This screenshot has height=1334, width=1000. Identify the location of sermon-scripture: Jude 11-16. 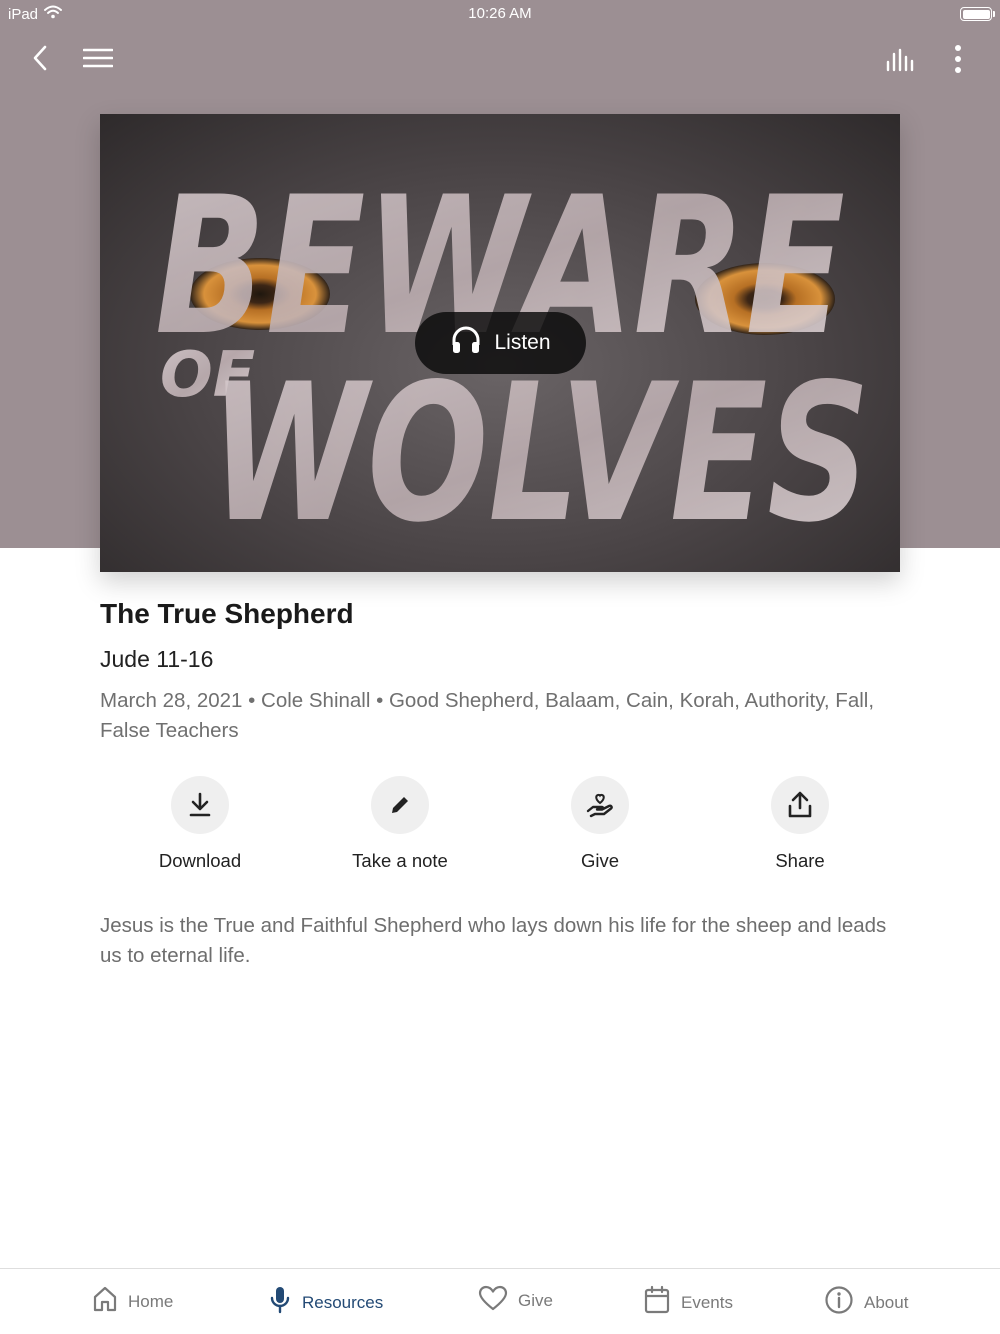
(157, 659).